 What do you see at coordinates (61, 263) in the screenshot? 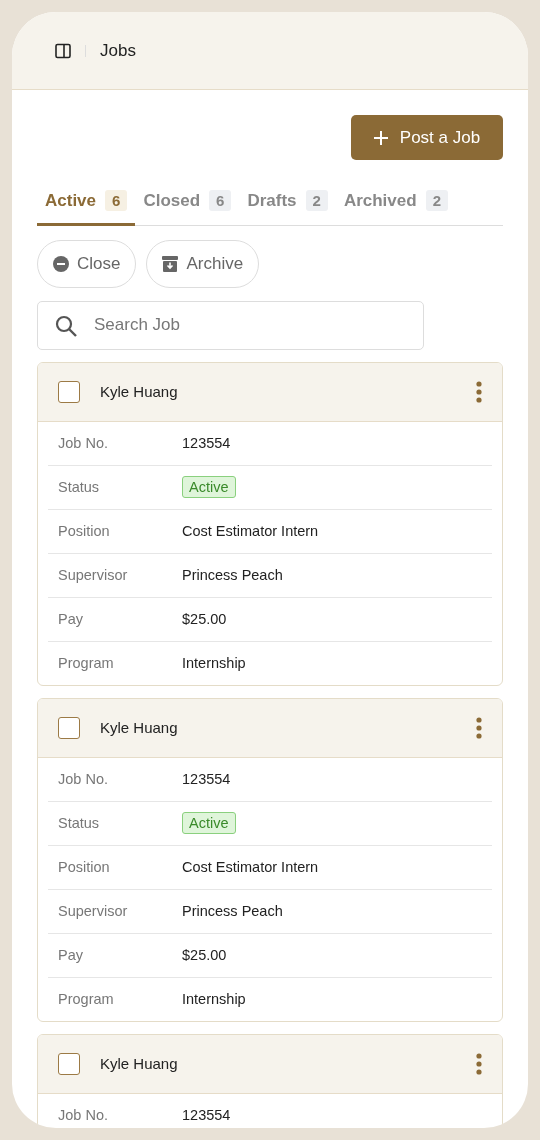
I see `minus-circle-icon` at bounding box center [61, 263].